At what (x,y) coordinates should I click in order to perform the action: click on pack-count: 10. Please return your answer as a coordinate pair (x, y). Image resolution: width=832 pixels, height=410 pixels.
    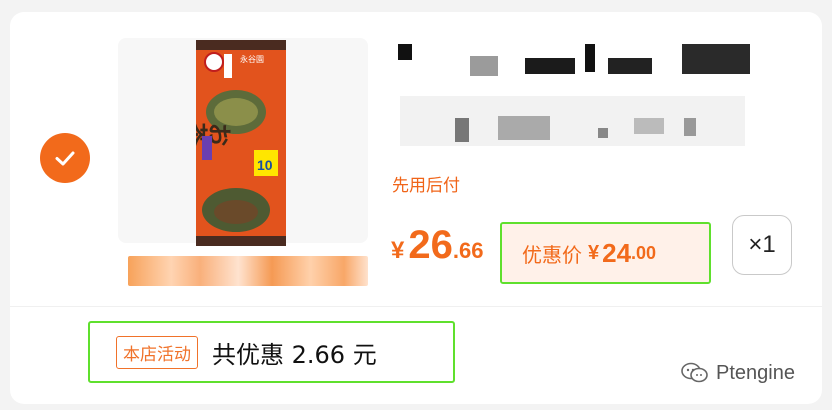
    Looking at the image, I should click on (265, 165).